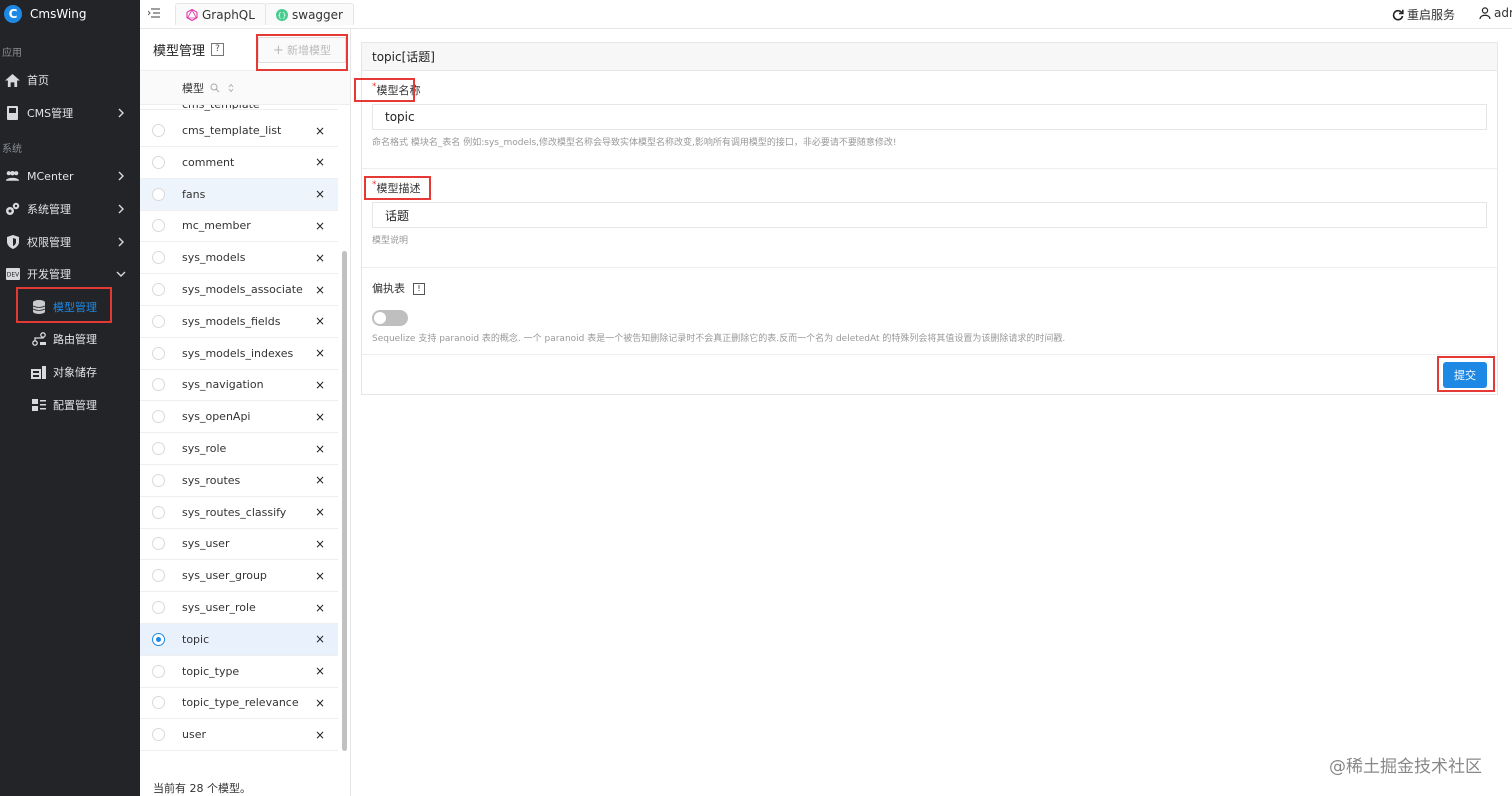 This screenshot has height=796, width=1512. What do you see at coordinates (211, 671) in the screenshot?
I see `row-name: topic_type` at bounding box center [211, 671].